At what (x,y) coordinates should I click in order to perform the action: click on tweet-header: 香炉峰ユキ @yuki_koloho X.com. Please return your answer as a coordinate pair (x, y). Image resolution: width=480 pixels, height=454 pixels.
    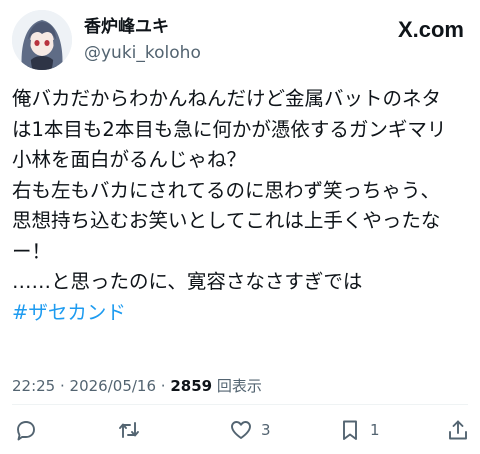
    Looking at the image, I should click on (240, 40).